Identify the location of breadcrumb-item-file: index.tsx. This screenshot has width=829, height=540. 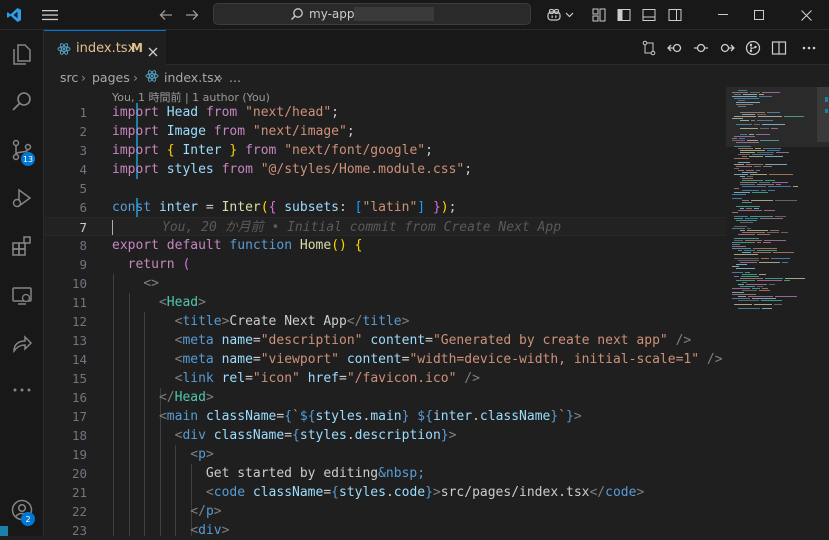
(192, 77).